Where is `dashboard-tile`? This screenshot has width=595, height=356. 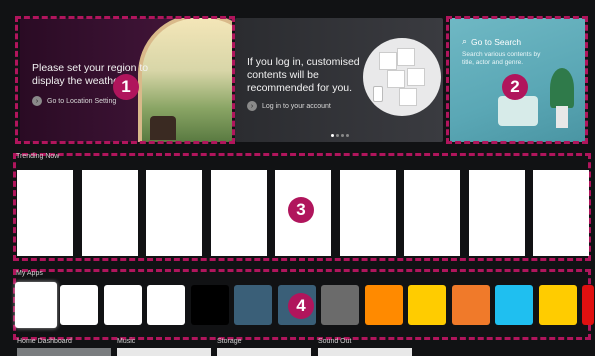
dashboard-tile is located at coordinates (64, 352).